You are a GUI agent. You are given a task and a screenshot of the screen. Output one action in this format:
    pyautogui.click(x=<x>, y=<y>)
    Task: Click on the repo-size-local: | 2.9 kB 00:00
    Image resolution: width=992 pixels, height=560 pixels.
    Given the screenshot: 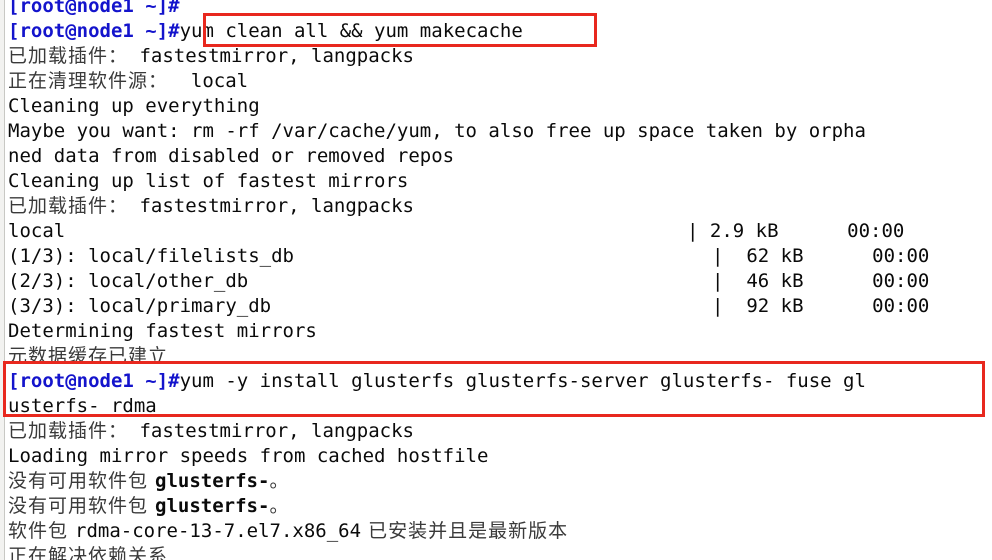 What is the action you would take?
    pyautogui.click(x=796, y=231)
    